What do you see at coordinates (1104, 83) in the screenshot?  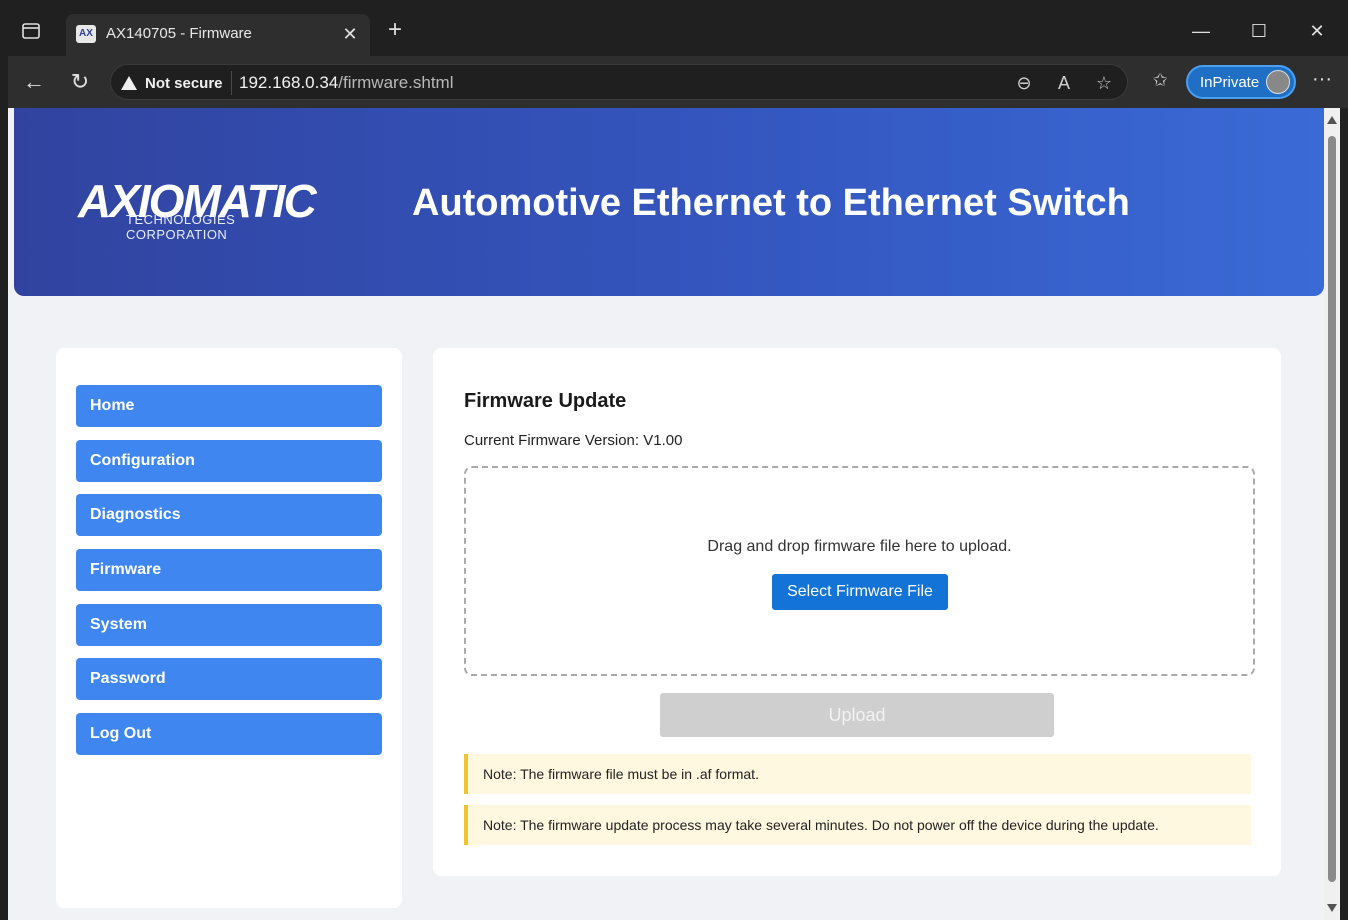 I see `favorite-star-icon: ☆` at bounding box center [1104, 83].